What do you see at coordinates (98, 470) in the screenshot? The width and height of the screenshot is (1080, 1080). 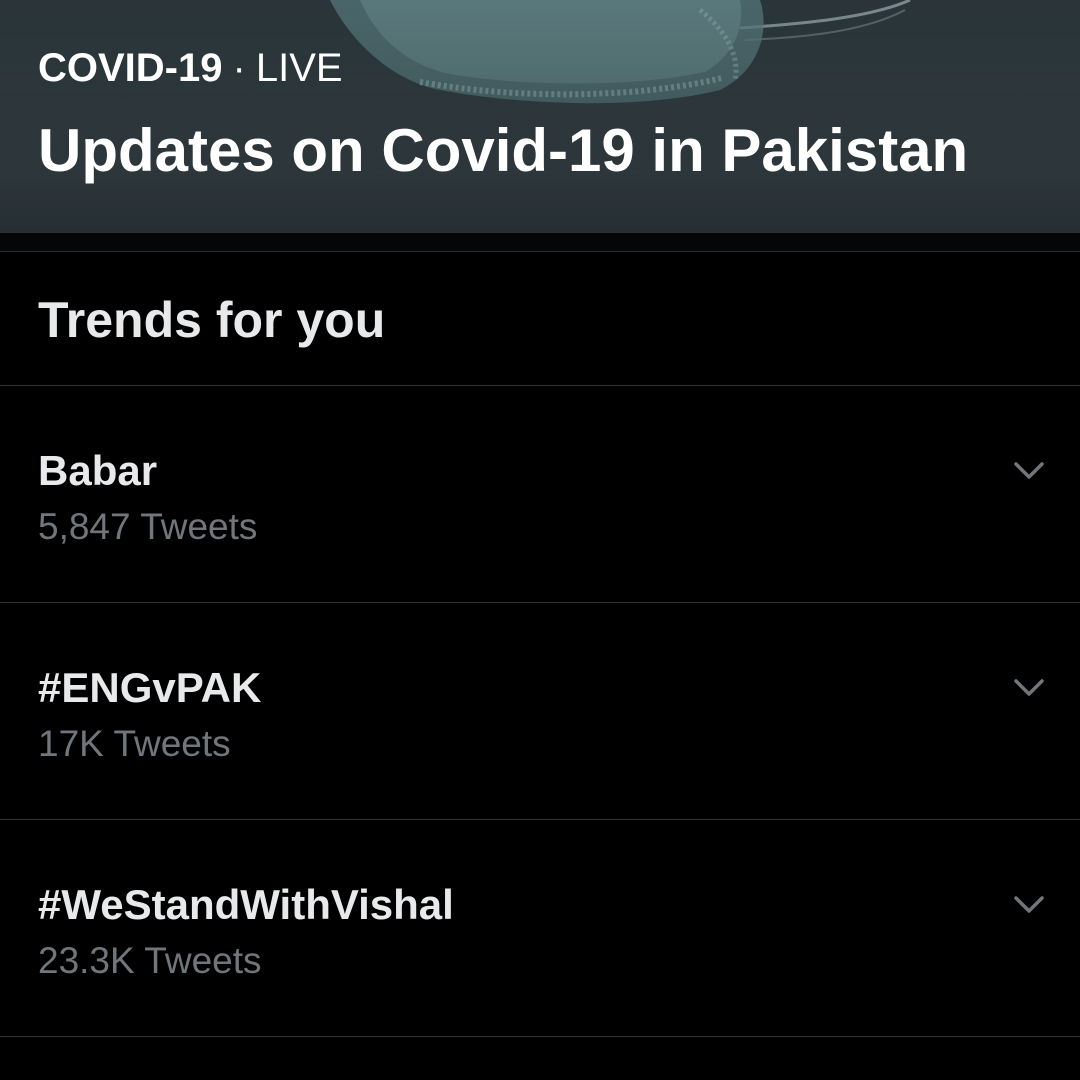 I see `trend-name: Babar` at bounding box center [98, 470].